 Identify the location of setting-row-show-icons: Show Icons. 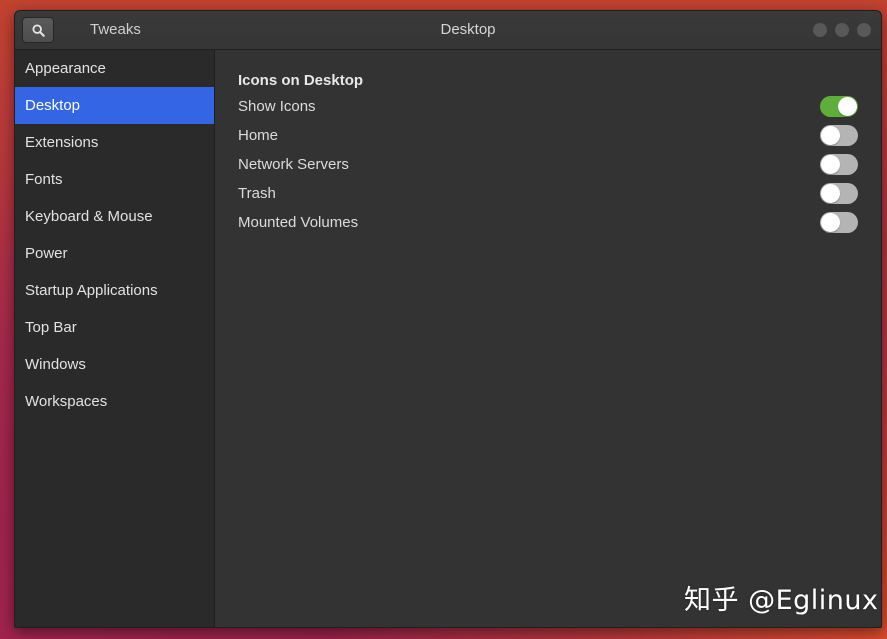
(548, 106).